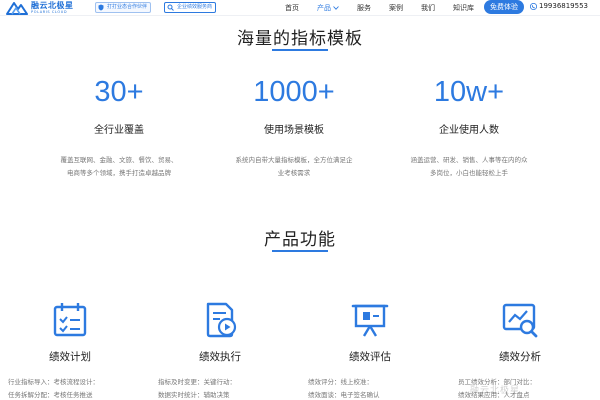 The image size is (600, 400). What do you see at coordinates (388, 7) in the screenshot?
I see `main-nav: 首页 产品 服务 案例 我们 知识库` at bounding box center [388, 7].